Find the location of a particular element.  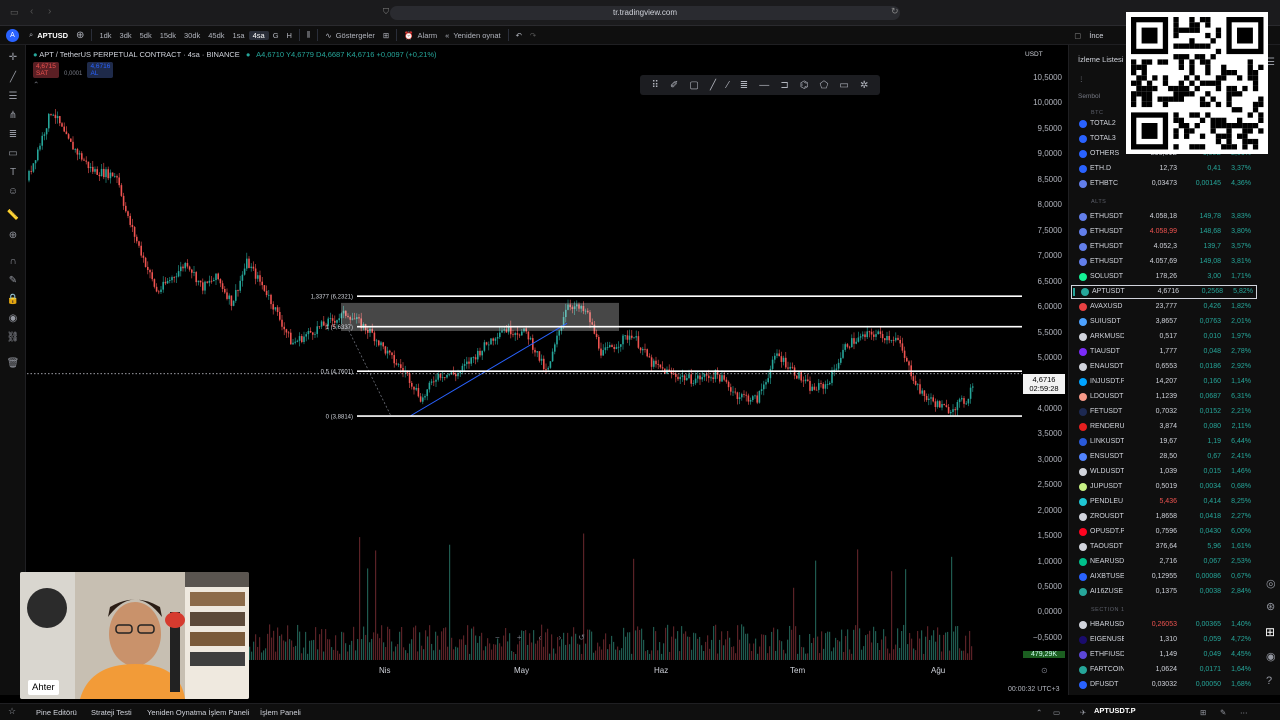

line-icon: ╱ is located at coordinates (713, 85).